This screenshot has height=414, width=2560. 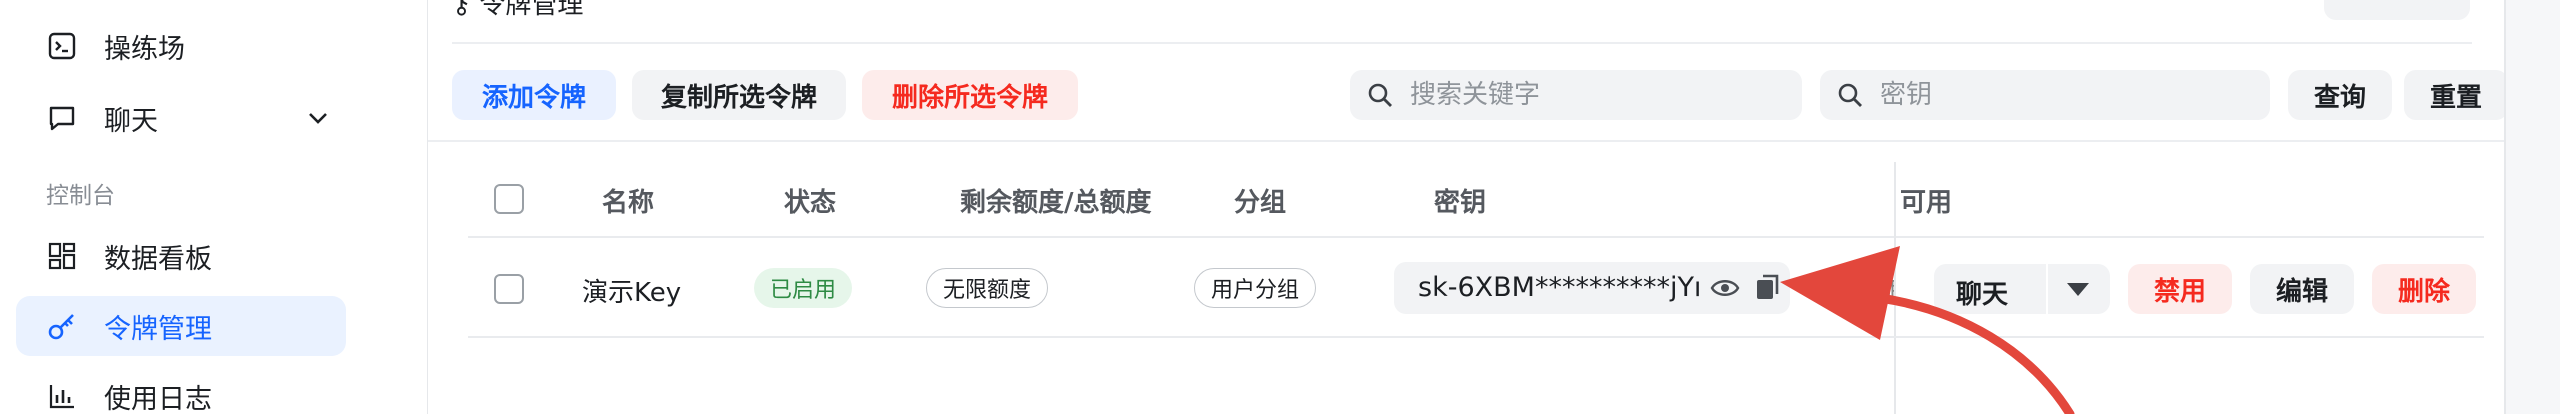 I want to click on keyword-search-field, so click(x=1576, y=95).